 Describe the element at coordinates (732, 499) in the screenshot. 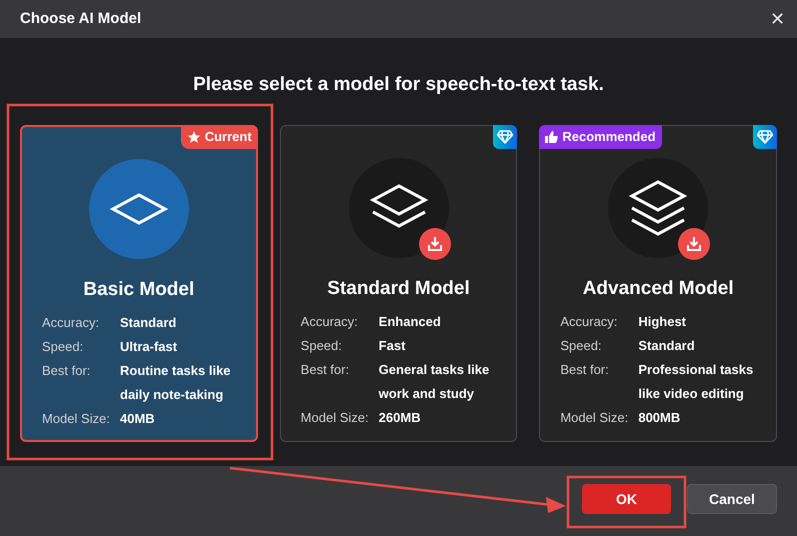

I see `cancel-button: Cancel` at that location.